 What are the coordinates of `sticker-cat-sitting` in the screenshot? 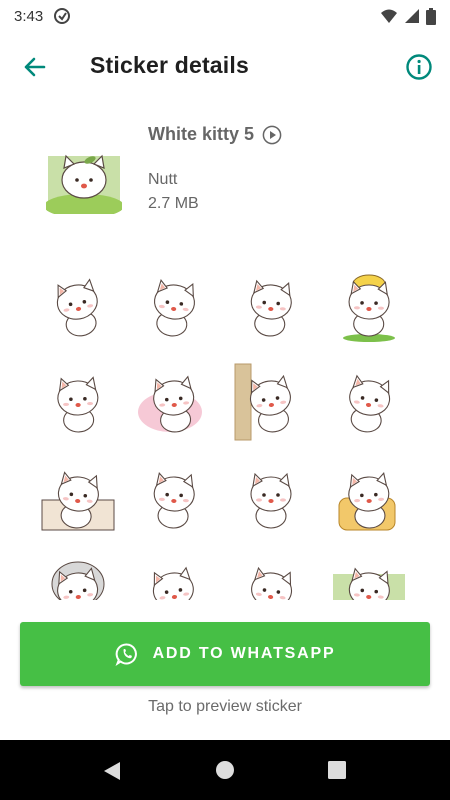 It's located at (271, 577).